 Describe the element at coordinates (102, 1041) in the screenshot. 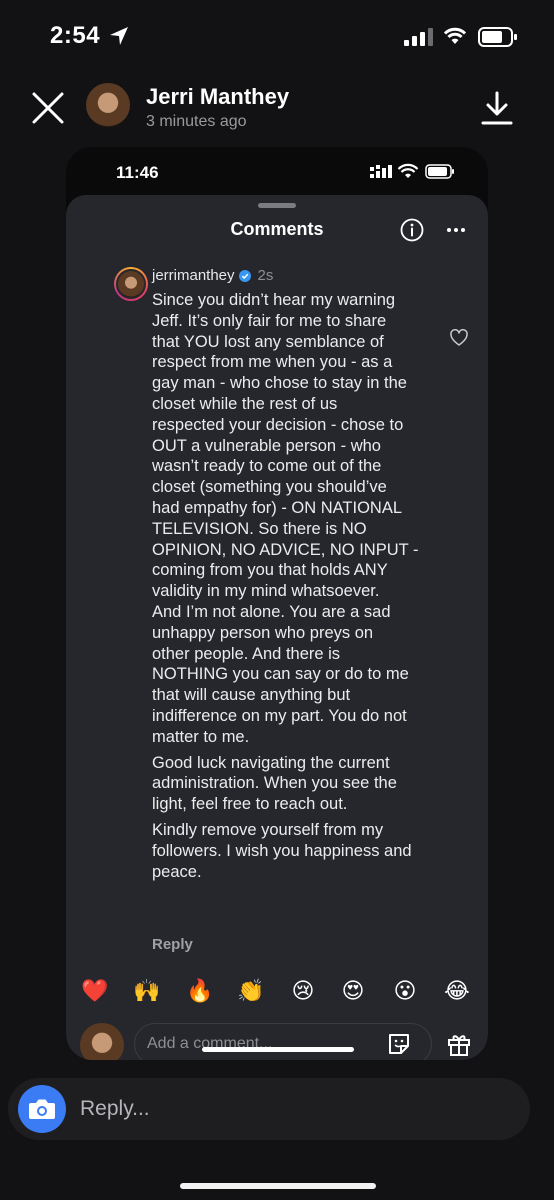

I see `current-user-avatar` at that location.